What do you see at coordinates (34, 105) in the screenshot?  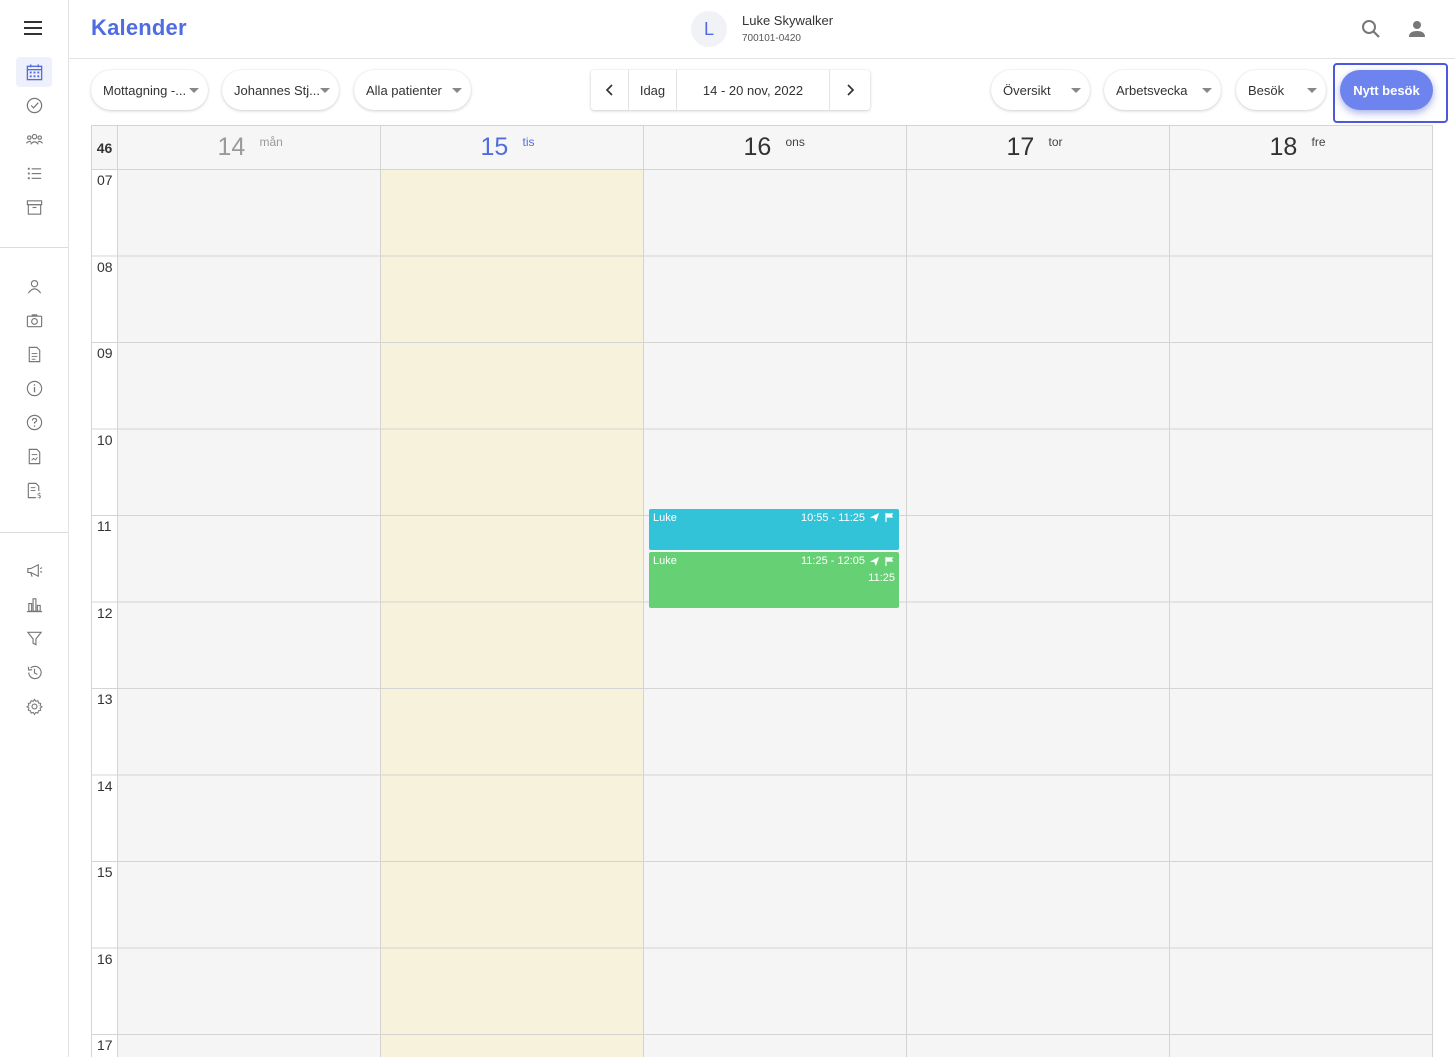 I see `check-circle-icon` at bounding box center [34, 105].